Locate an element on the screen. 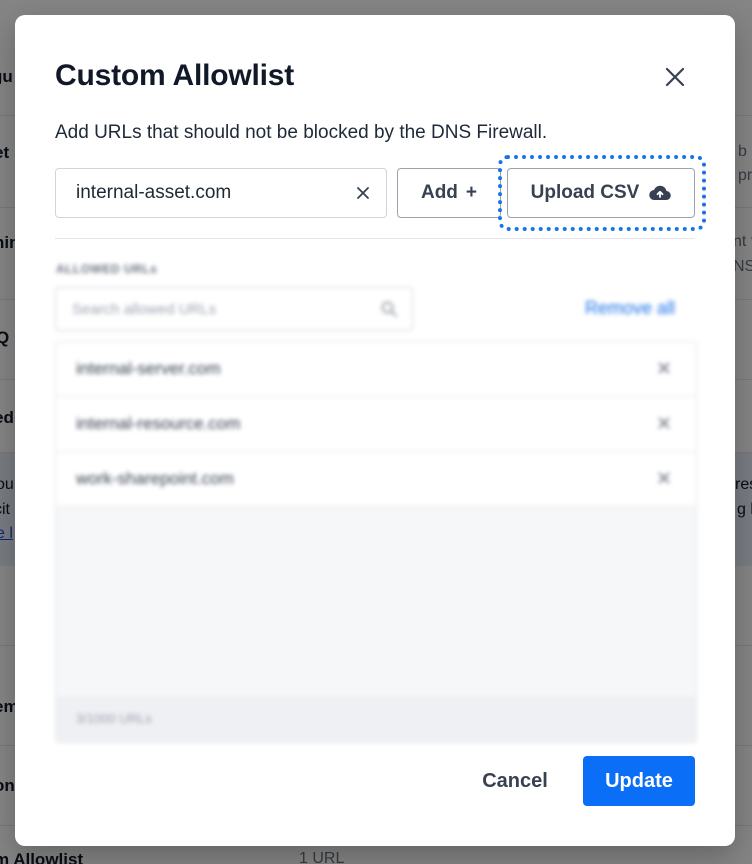 The width and height of the screenshot is (752, 864). close-icon is located at coordinates (675, 77).